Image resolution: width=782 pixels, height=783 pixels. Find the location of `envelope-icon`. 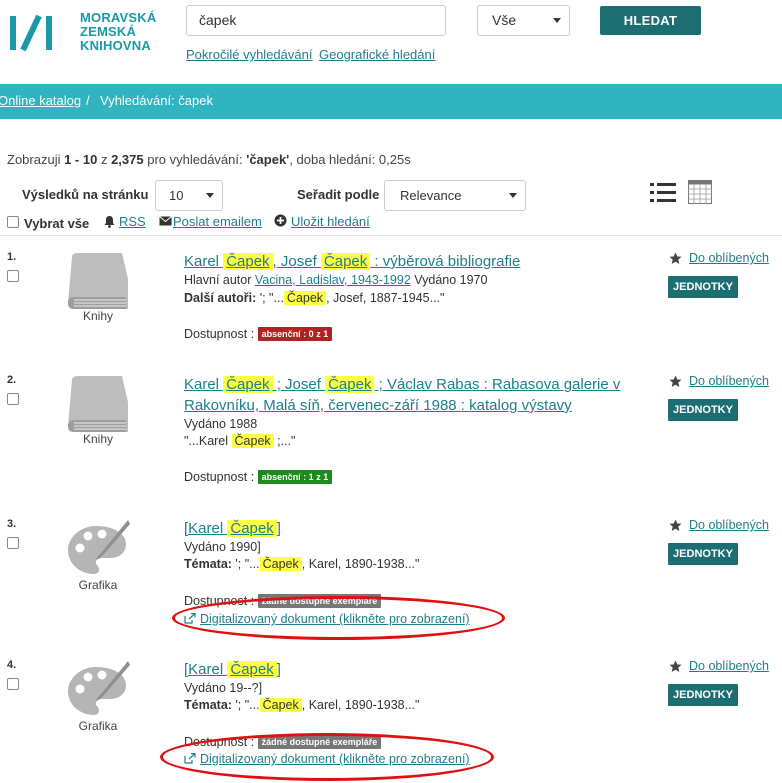

envelope-icon is located at coordinates (165, 221).